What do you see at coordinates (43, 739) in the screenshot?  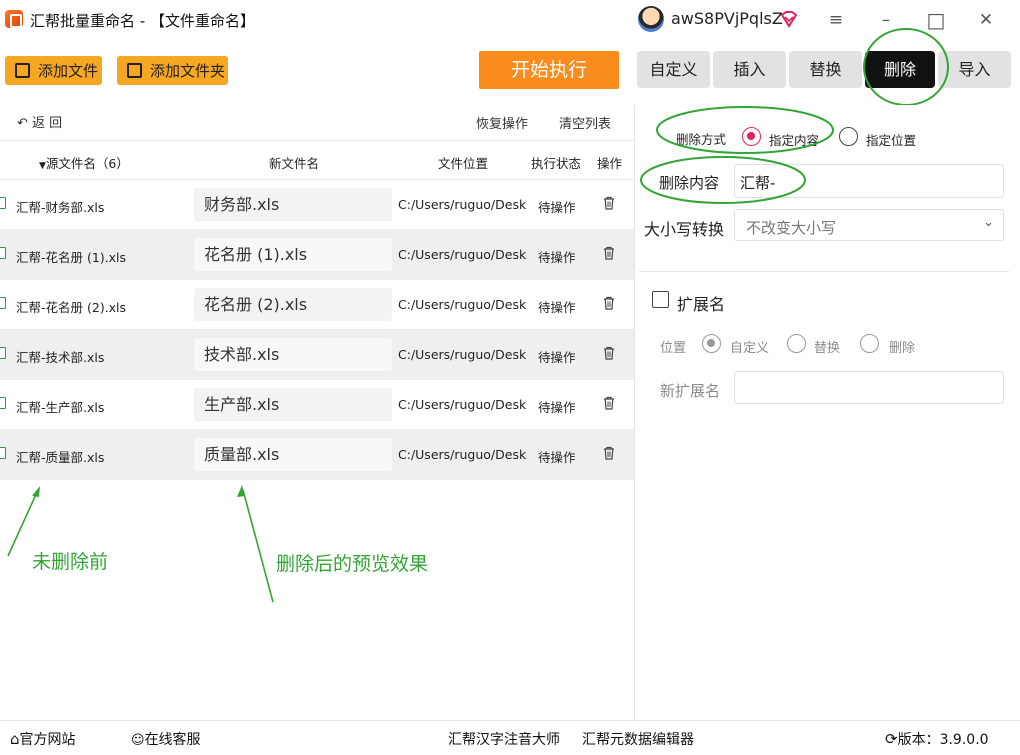 I see `website-link: ⌂官方网站` at bounding box center [43, 739].